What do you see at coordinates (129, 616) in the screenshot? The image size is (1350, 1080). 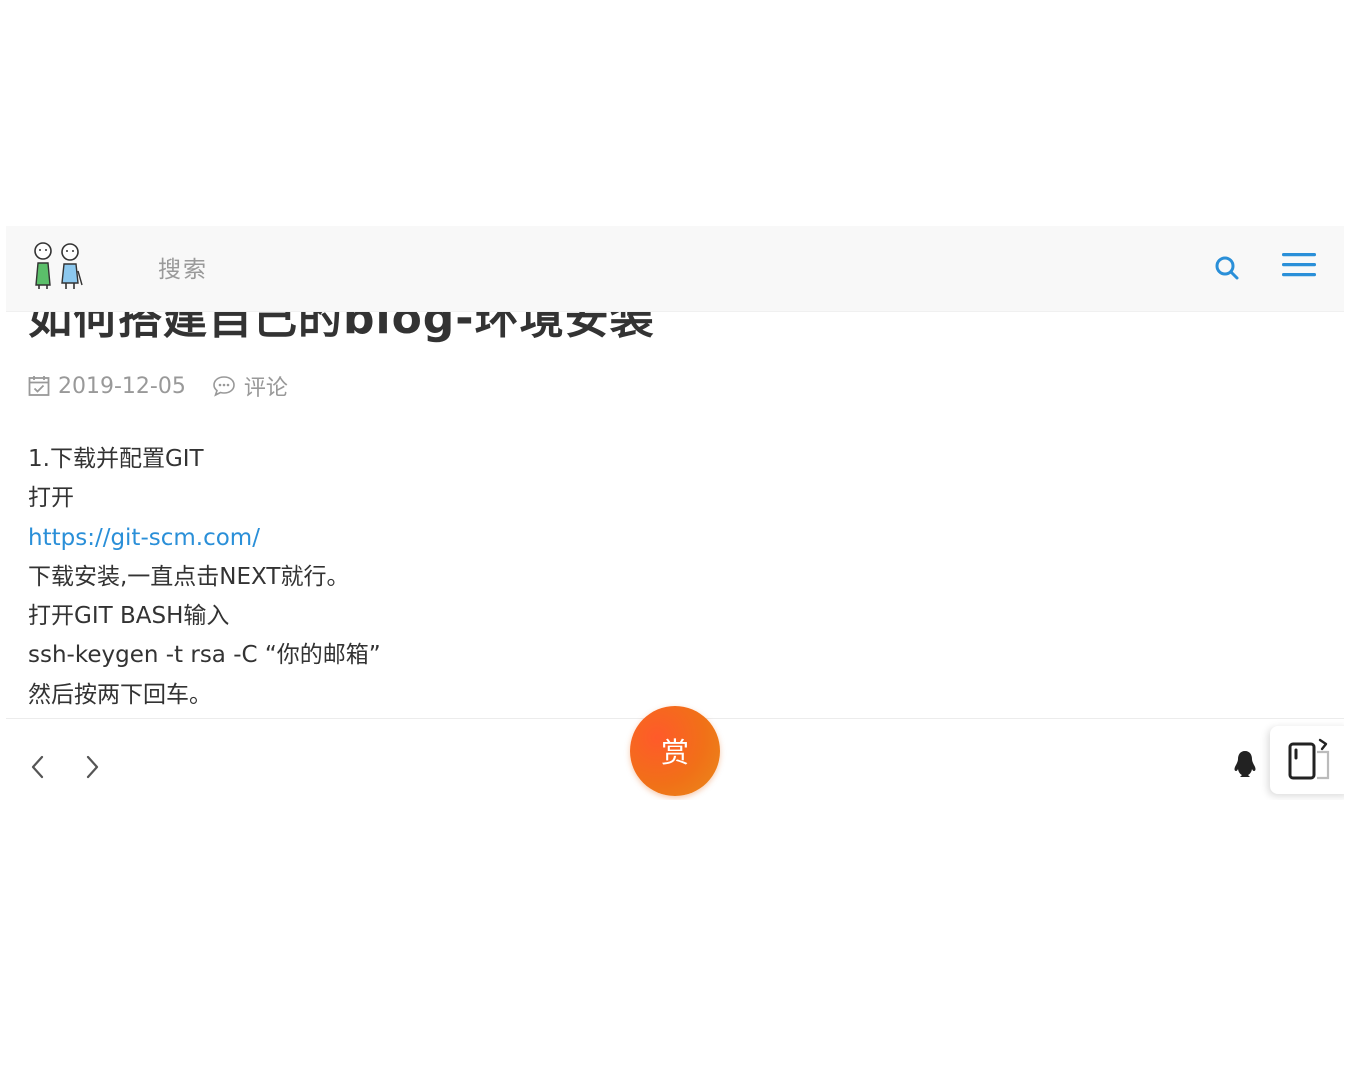 I see `content-line: 打开GIT BASH输入` at bounding box center [129, 616].